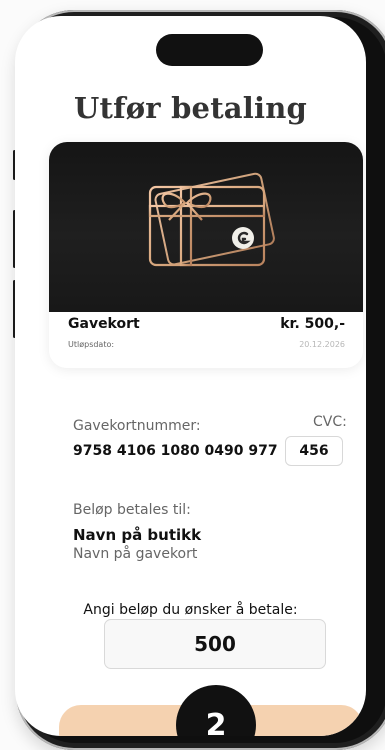  Describe the element at coordinates (314, 451) in the screenshot. I see `cvc-value: 456` at that location.